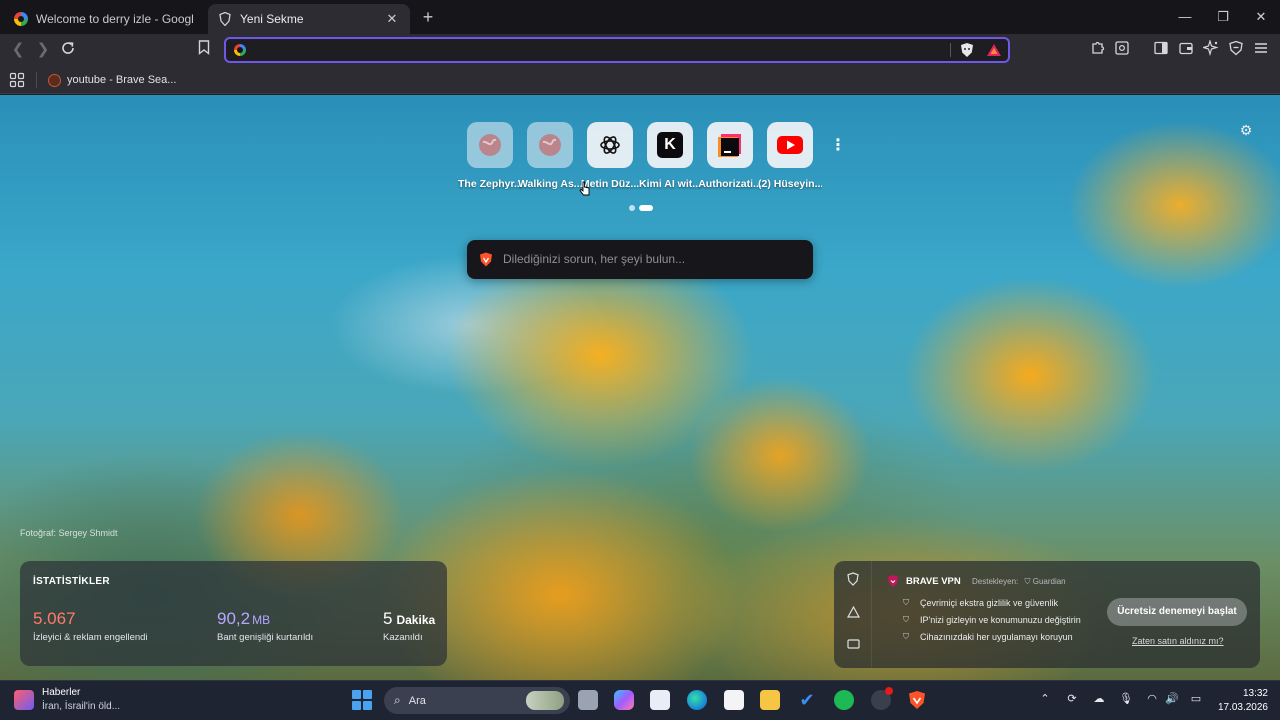  Describe the element at coordinates (225, 19) in the screenshot. I see `brave-shield-icon` at that location.